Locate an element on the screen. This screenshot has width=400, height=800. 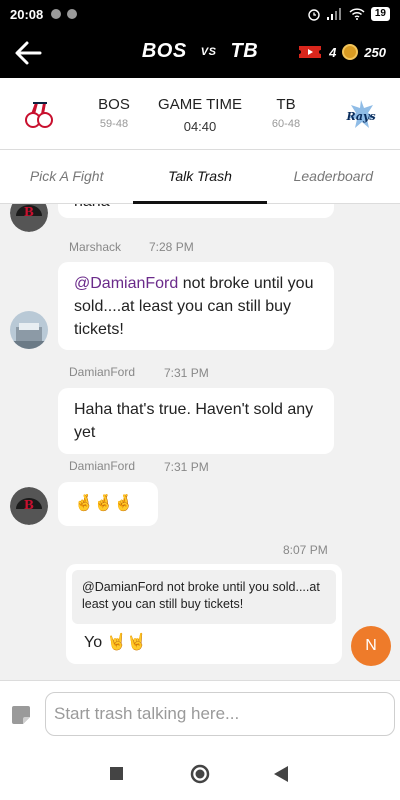
status-time: 20:08 is located at coordinates (27, 14).